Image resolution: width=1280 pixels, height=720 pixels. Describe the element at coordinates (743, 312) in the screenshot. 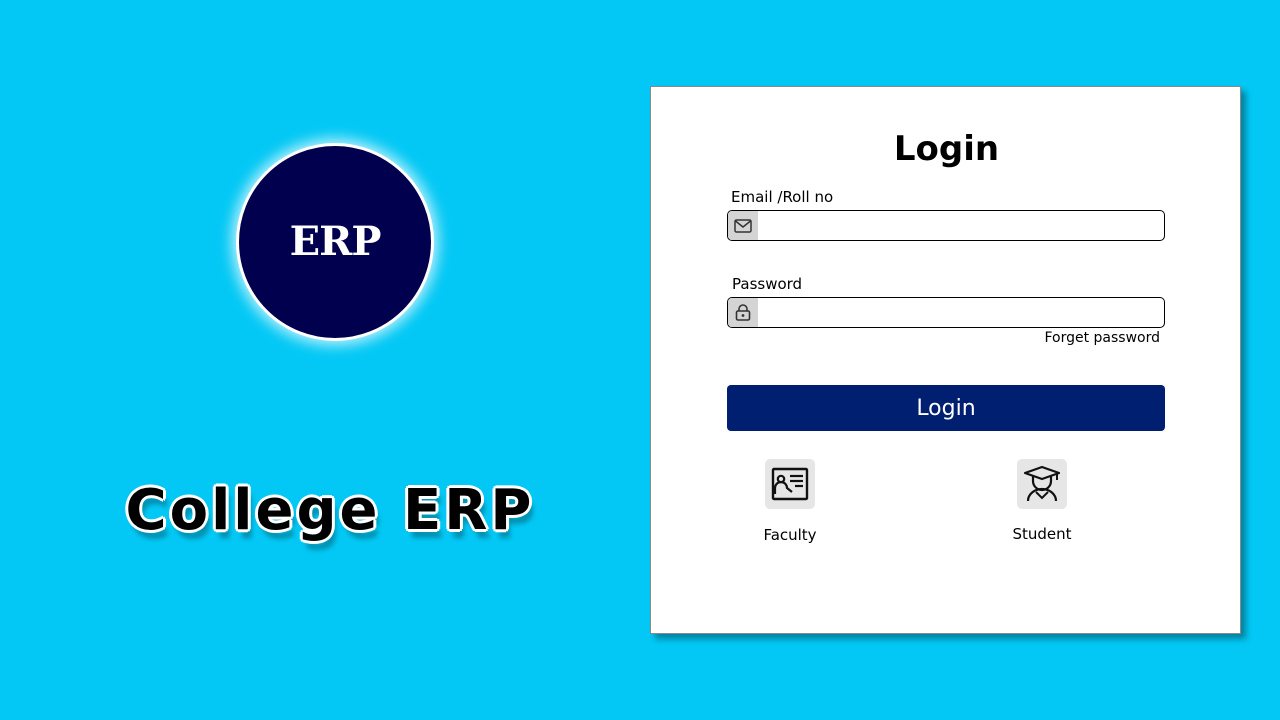

I see `lock-icon` at that location.